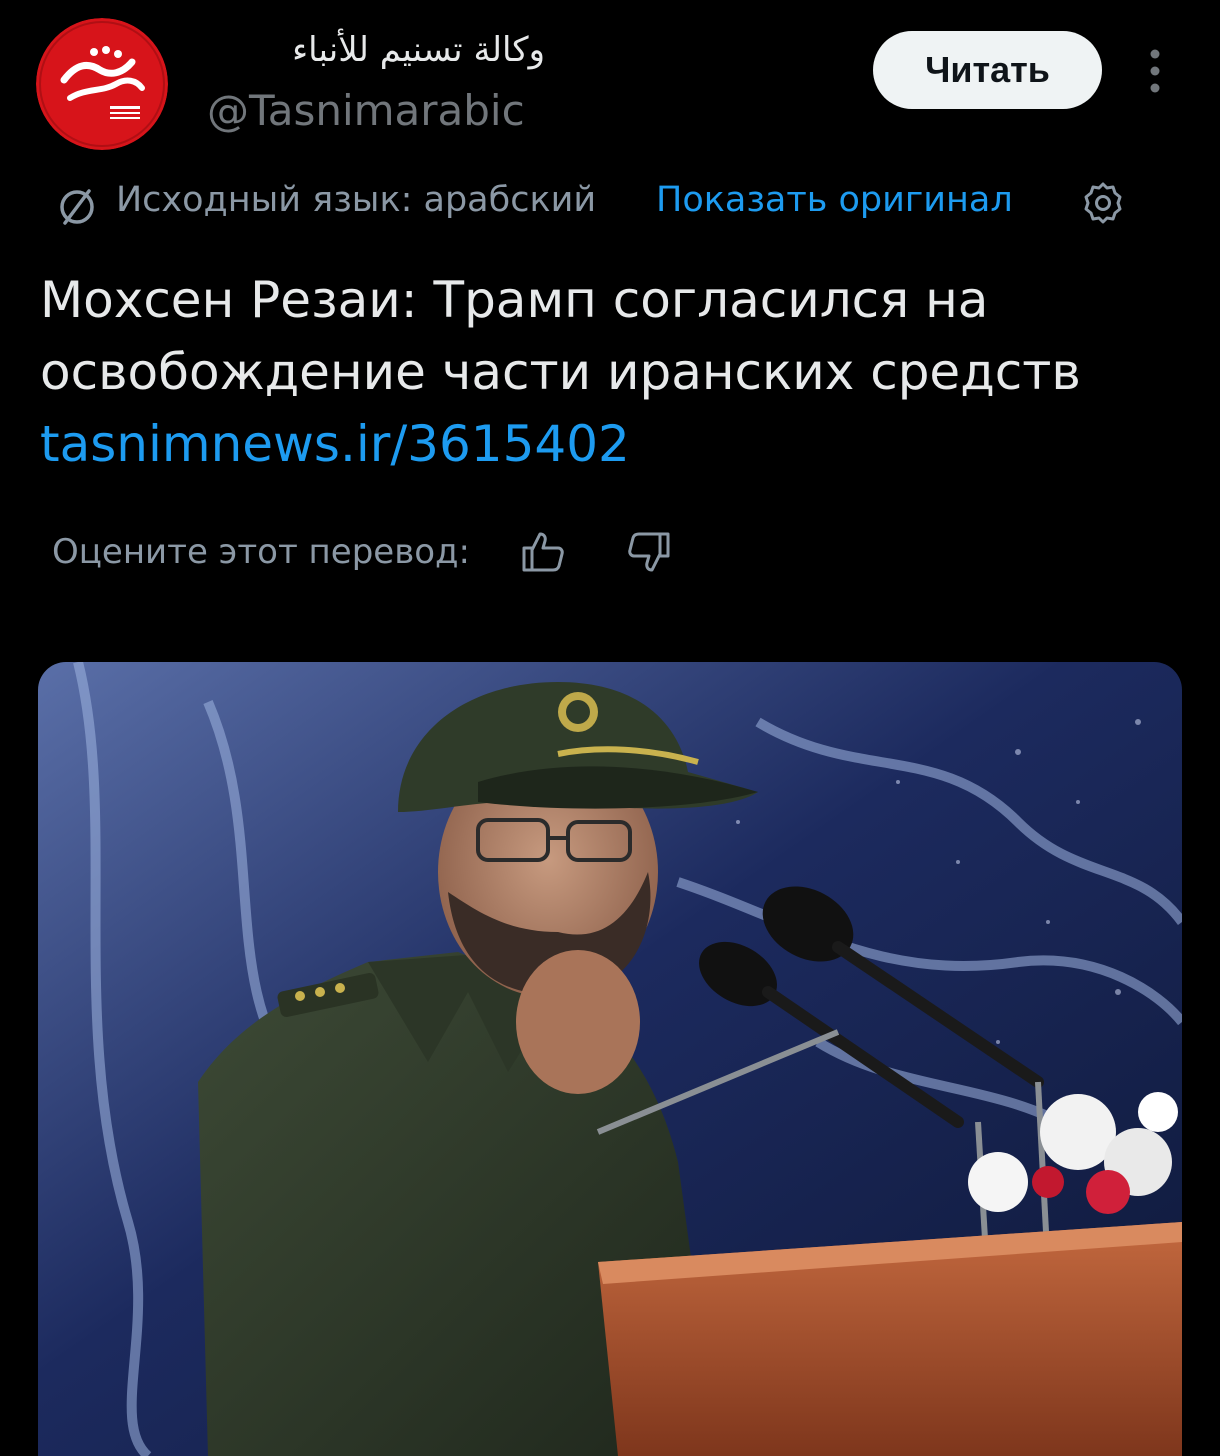 Image resolution: width=1220 pixels, height=1456 pixels. What do you see at coordinates (261, 552) in the screenshot?
I see `rate-translation-label: Оцените этот перевод:` at bounding box center [261, 552].